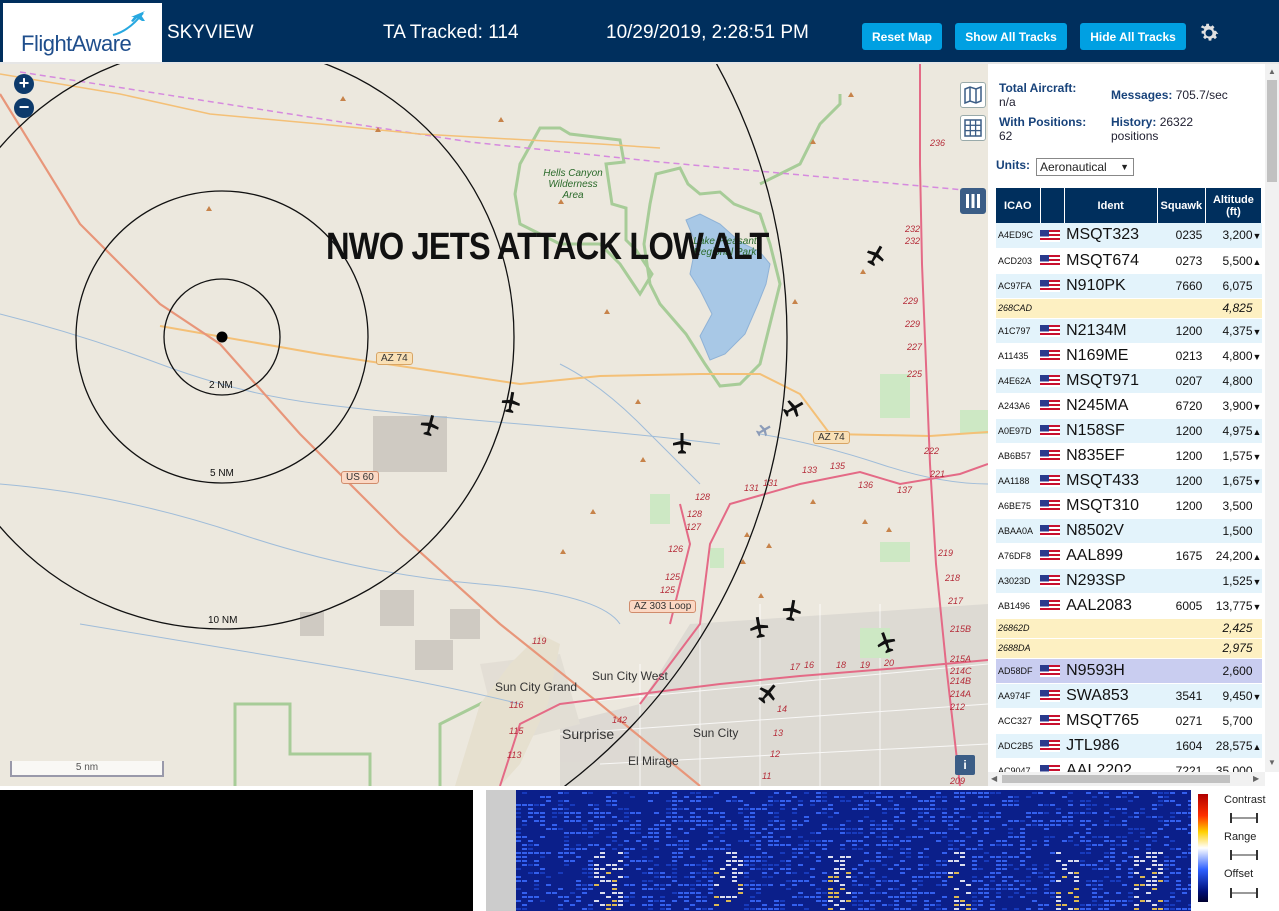 This screenshot has width=1279, height=911. What do you see at coordinates (1129, 381) in the screenshot?
I see `table-row: A4E62A MSQT971 0207 4,800` at bounding box center [1129, 381].